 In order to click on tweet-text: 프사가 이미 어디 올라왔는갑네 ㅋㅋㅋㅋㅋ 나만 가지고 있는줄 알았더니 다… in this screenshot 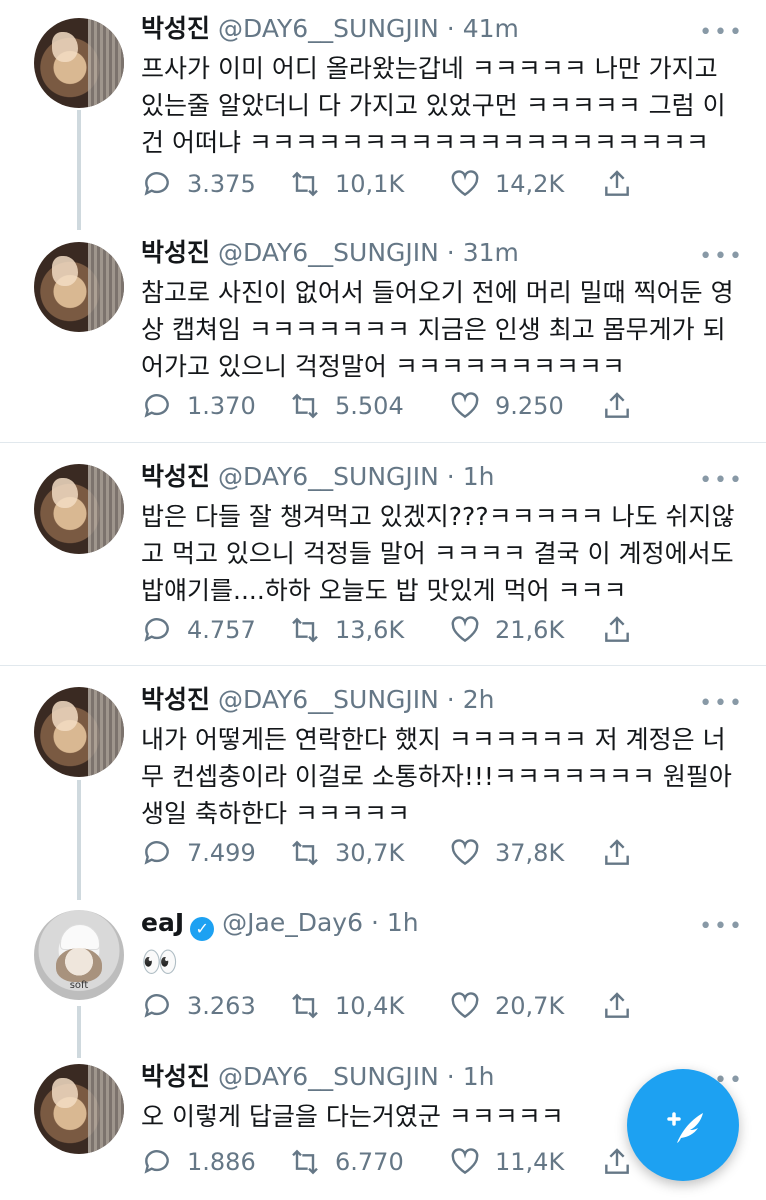, I will do `click(433, 105)`.